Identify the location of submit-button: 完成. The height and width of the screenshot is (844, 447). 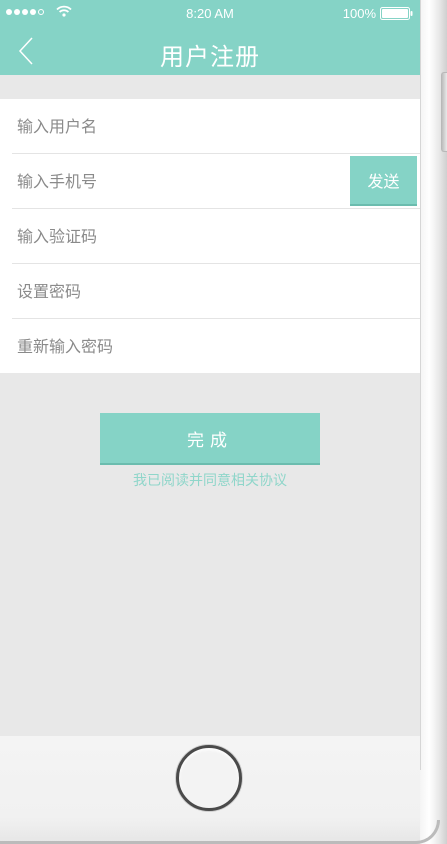
(210, 438).